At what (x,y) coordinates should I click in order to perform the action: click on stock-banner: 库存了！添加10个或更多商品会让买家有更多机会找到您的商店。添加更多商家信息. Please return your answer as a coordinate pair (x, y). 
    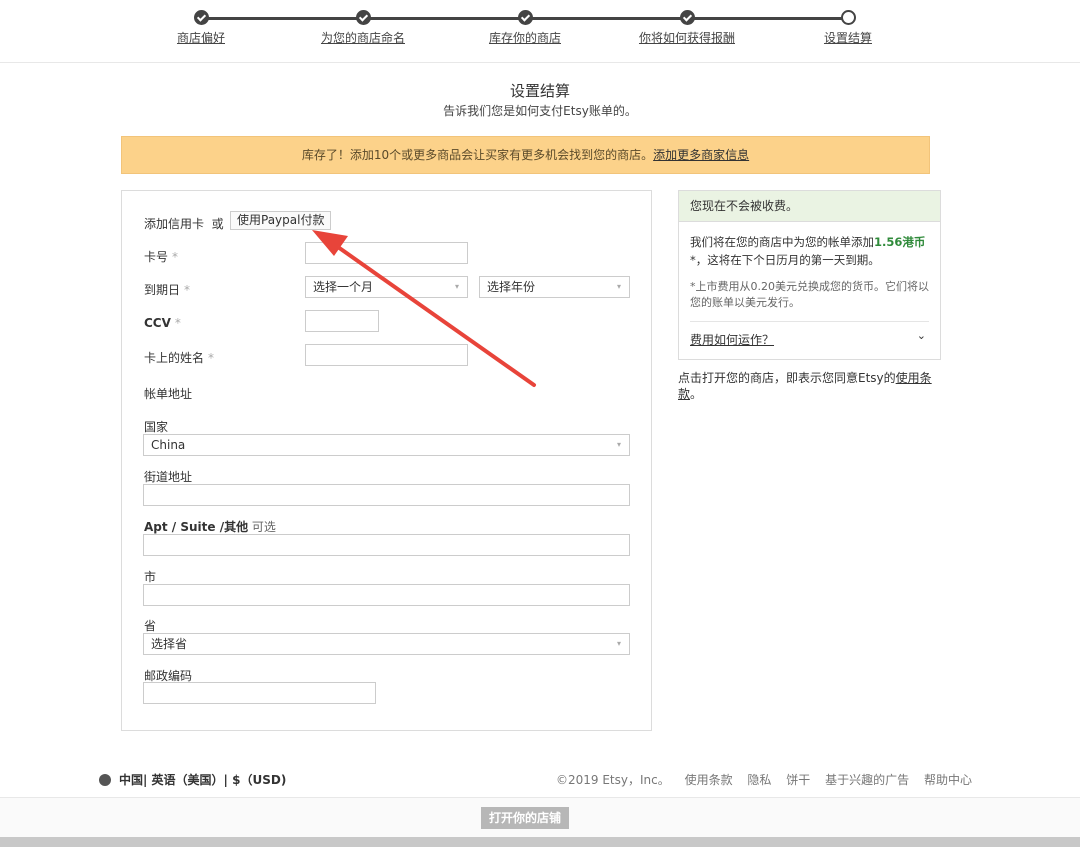
    Looking at the image, I should click on (525, 155).